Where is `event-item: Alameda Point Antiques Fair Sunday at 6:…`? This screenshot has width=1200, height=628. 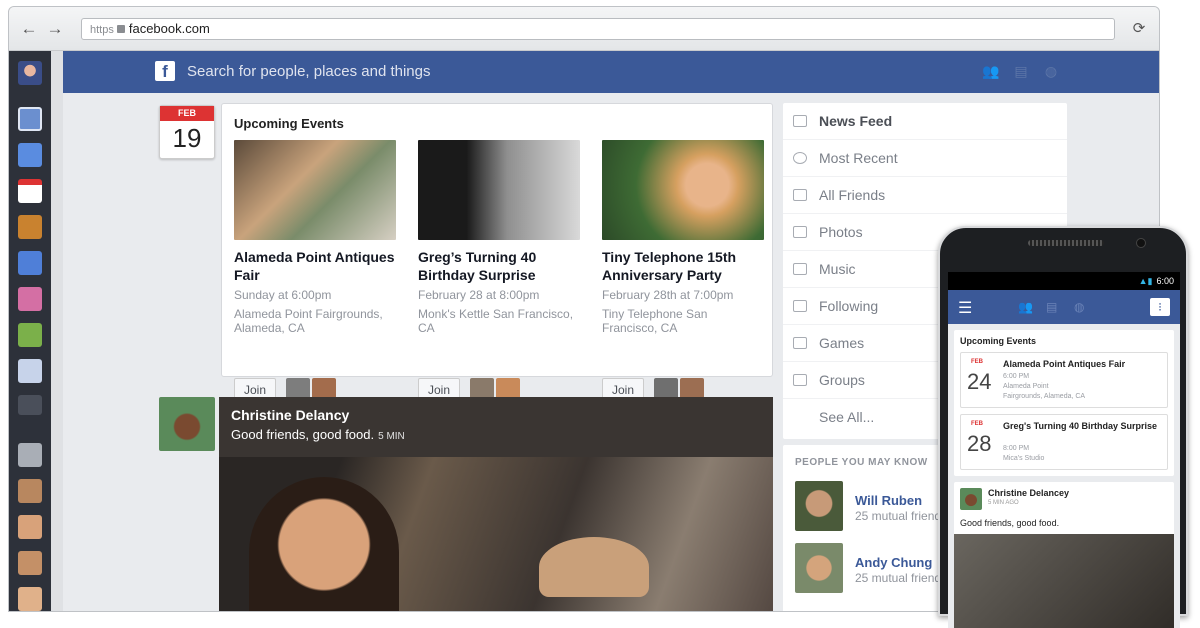
event-item: Alameda Point Antiques Fair Sunday at 6:… is located at coordinates (315, 271).